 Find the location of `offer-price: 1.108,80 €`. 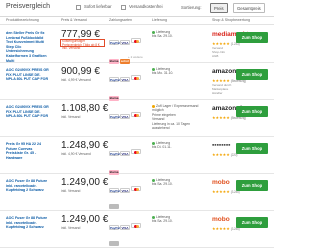

offer-price: 1.108,80 € is located at coordinates (85, 108).